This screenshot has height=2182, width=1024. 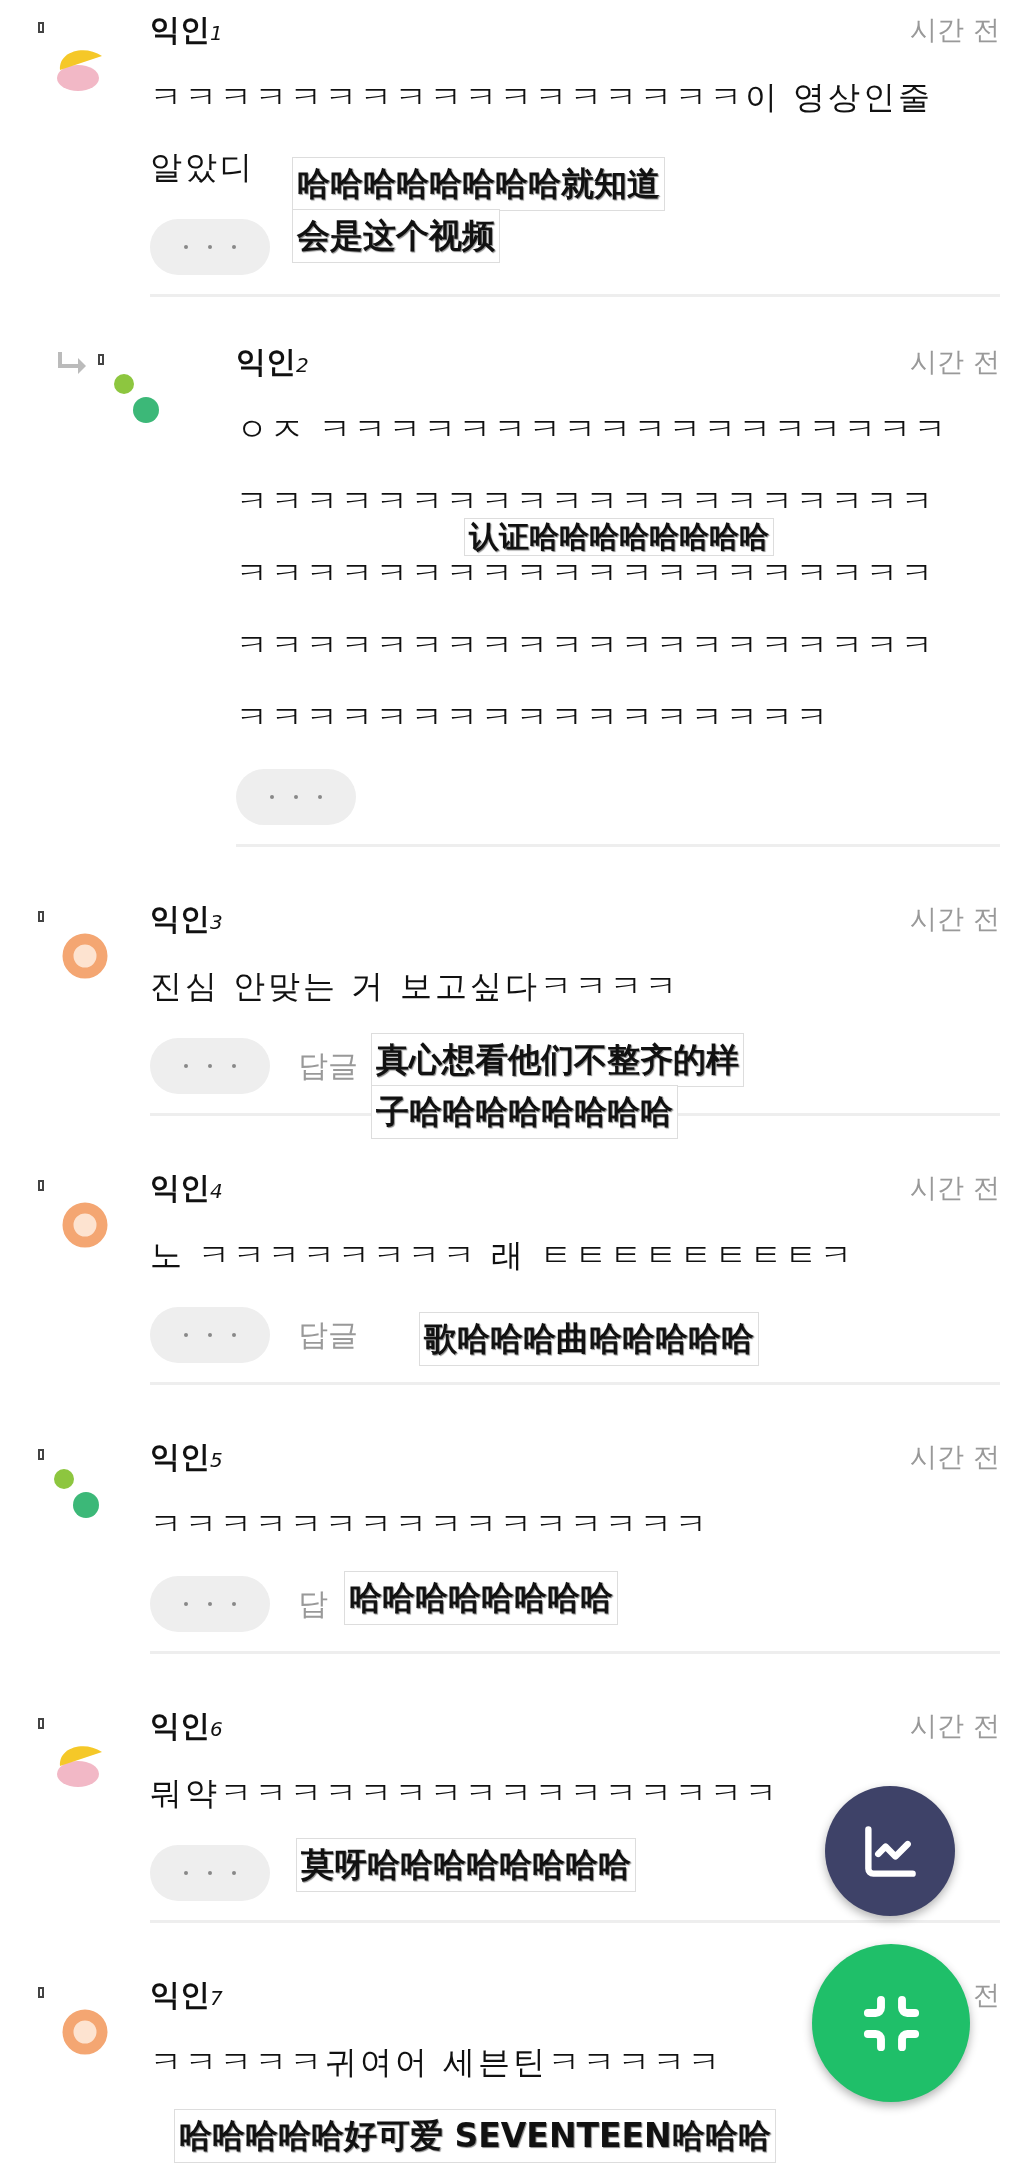 What do you see at coordinates (542, 97) in the screenshot?
I see `comment-text: ㅋㅋㅋㅋㅋㅋㅋㅋㅋㅋㅋㅋㅋㅋㅋㅋㅋ이 영상인줄` at bounding box center [542, 97].